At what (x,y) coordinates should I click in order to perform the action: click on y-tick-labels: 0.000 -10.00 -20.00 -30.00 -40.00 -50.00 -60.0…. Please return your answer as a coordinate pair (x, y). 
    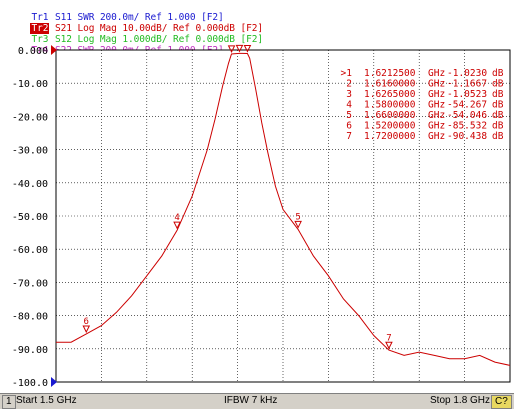
    Looking at the image, I should click on (30, 217).